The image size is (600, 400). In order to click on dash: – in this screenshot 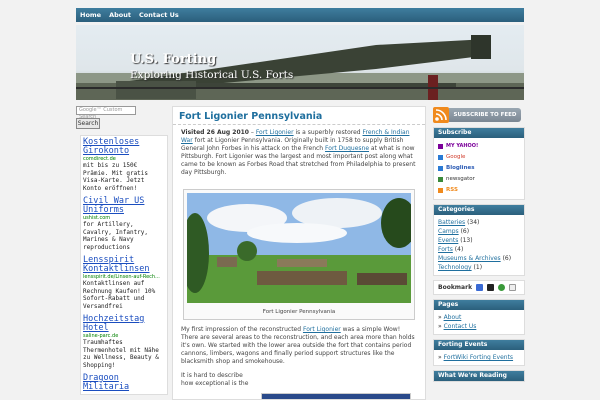, I will do `click(252, 132)`.